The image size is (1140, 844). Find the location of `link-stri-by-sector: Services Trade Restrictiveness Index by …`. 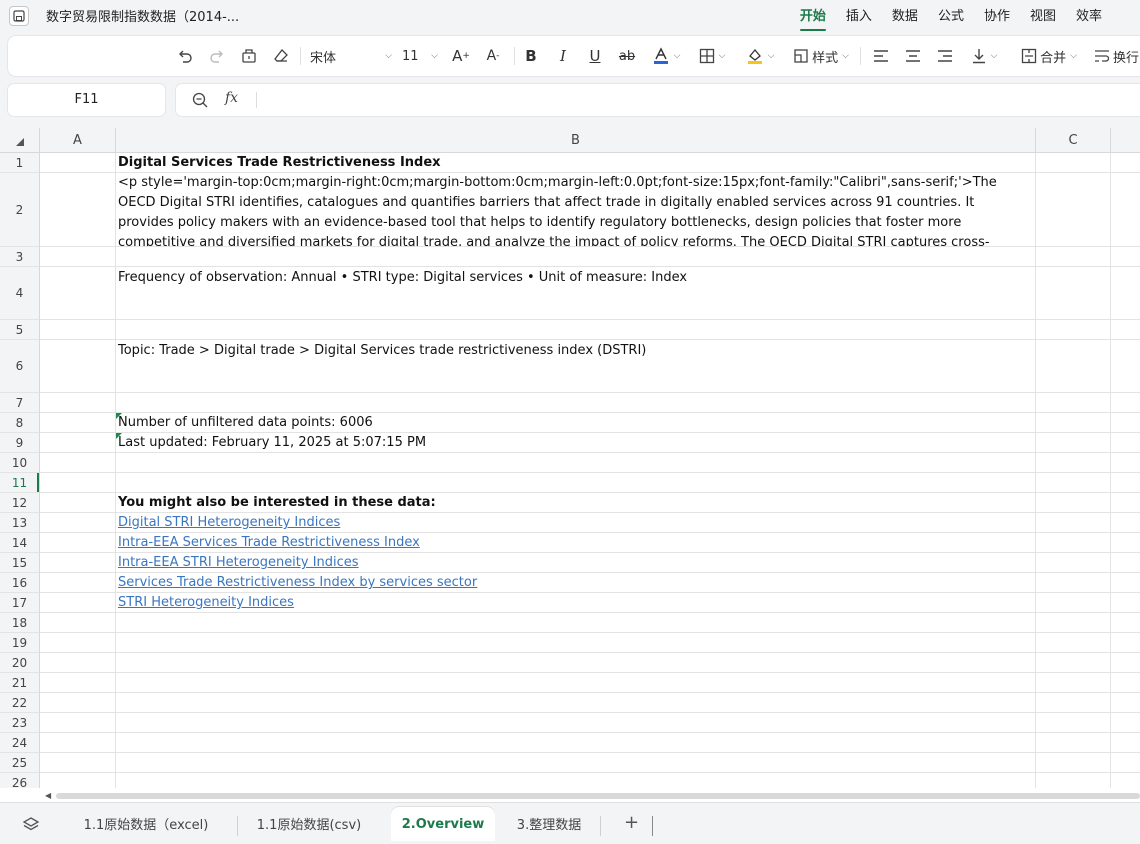

link-stri-by-sector: Services Trade Restrictiveness Index by … is located at coordinates (297, 583).